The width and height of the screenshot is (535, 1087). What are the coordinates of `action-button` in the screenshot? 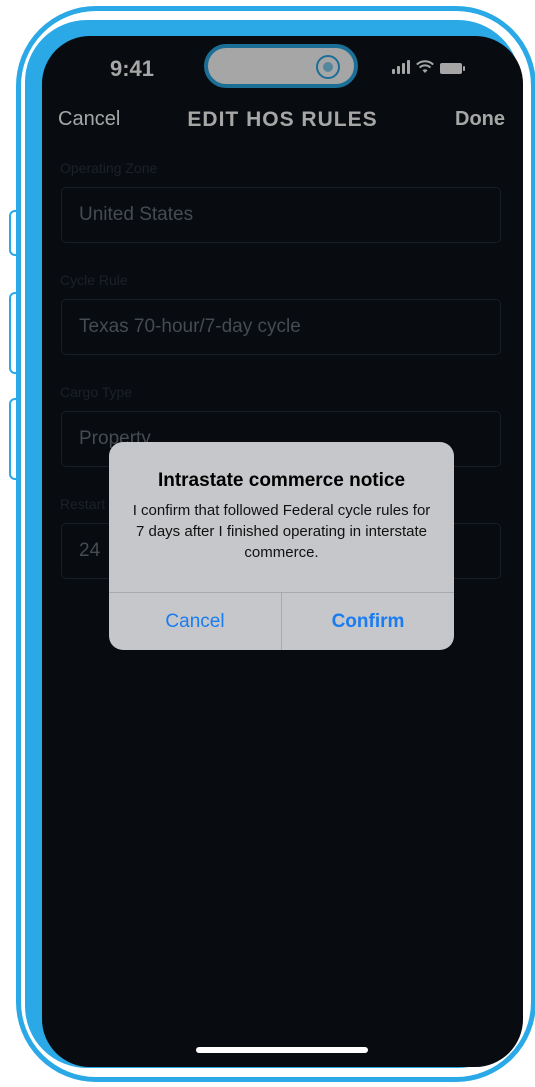 It's located at (12, 233).